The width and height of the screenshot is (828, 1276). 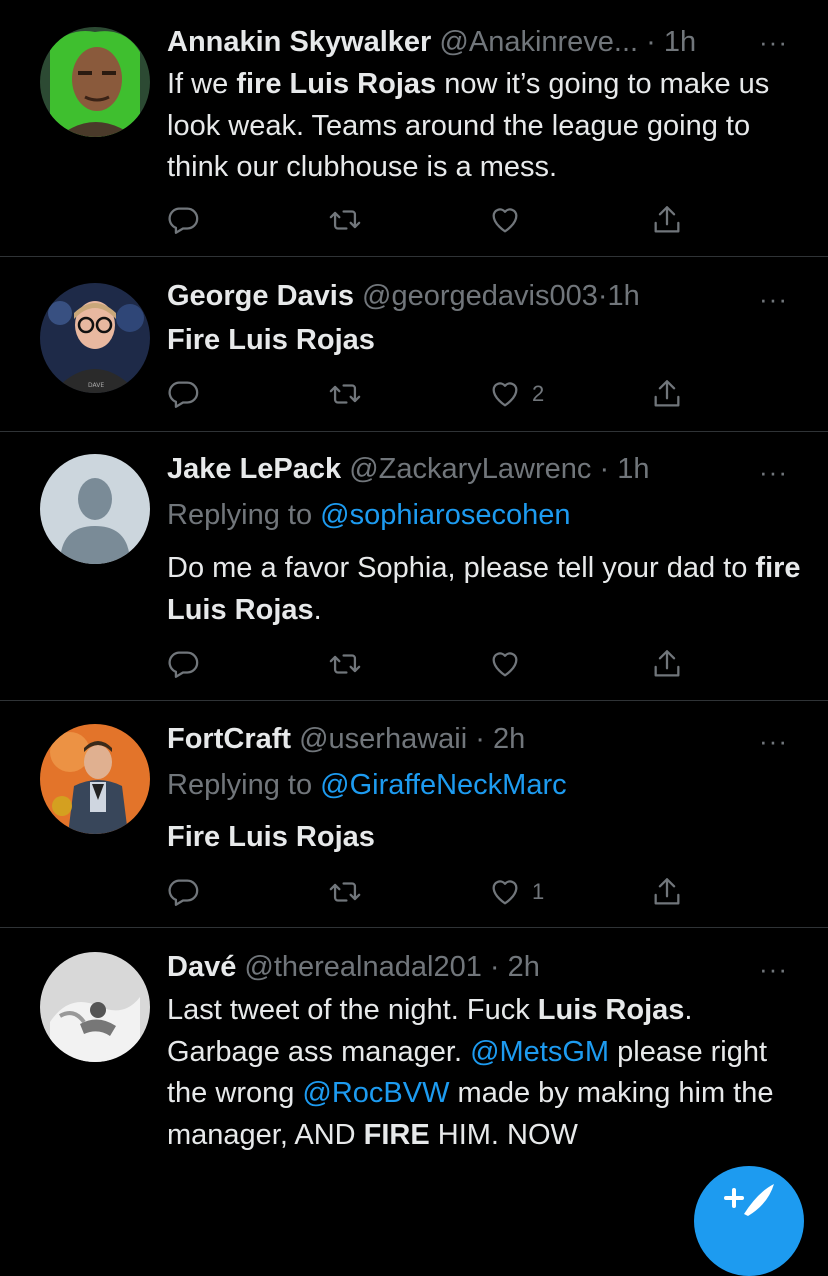 What do you see at coordinates (96, 385) in the screenshot?
I see `svg-text: DAVE` at bounding box center [96, 385].